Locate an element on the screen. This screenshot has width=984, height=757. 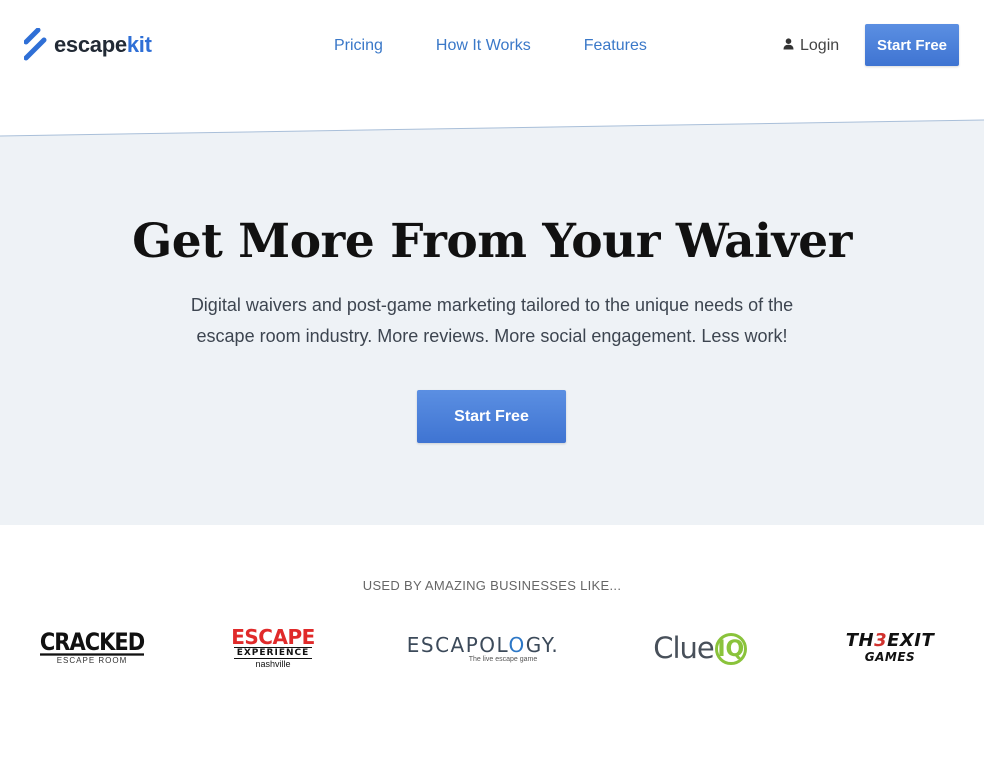
nav-link-features: Features is located at coordinates (615, 46).